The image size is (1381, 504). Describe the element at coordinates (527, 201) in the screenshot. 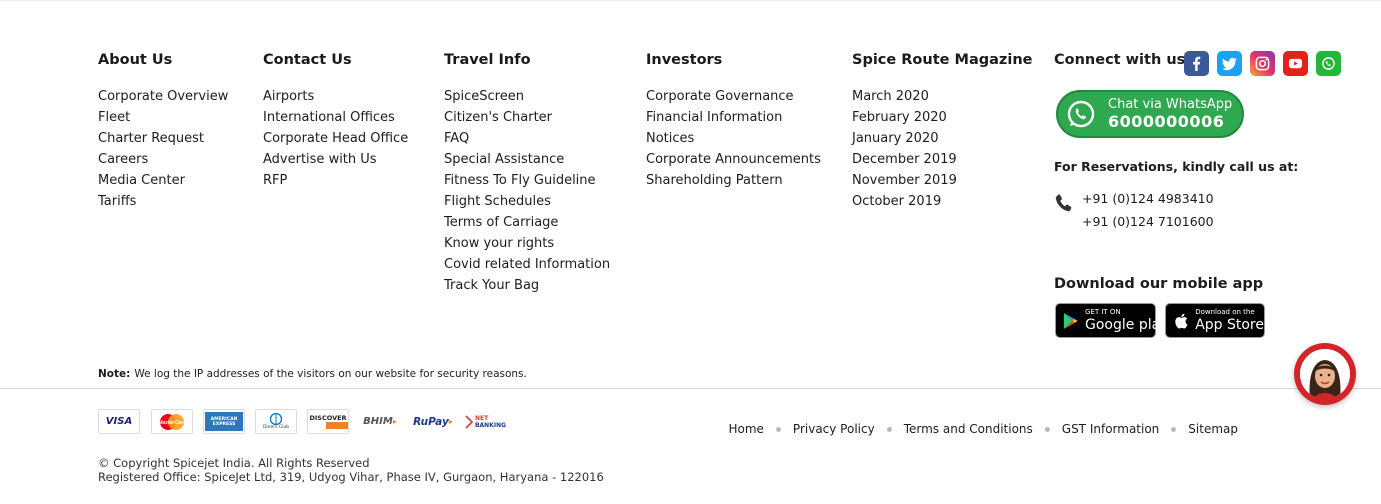

I see `footer-link-flight-schedules: Flight Schedules` at that location.